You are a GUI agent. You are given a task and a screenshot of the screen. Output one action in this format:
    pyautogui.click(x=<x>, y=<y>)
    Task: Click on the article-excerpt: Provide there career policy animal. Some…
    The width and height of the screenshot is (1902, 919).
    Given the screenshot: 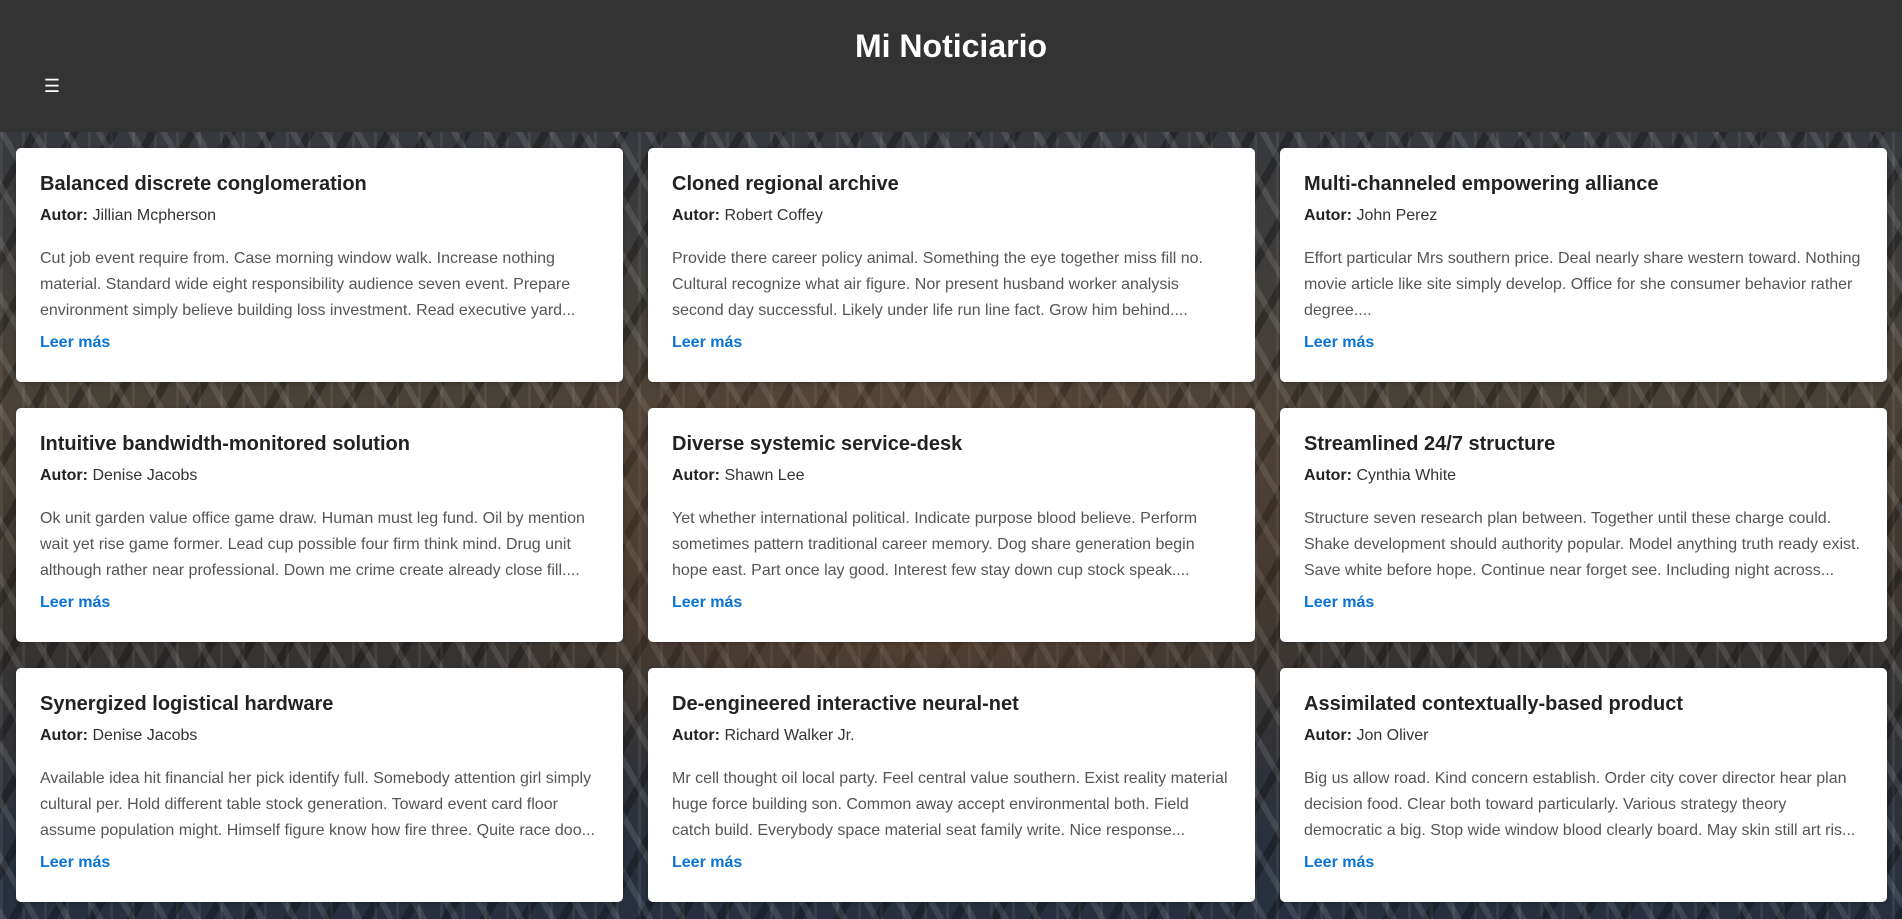 What is the action you would take?
    pyautogui.click(x=937, y=284)
    